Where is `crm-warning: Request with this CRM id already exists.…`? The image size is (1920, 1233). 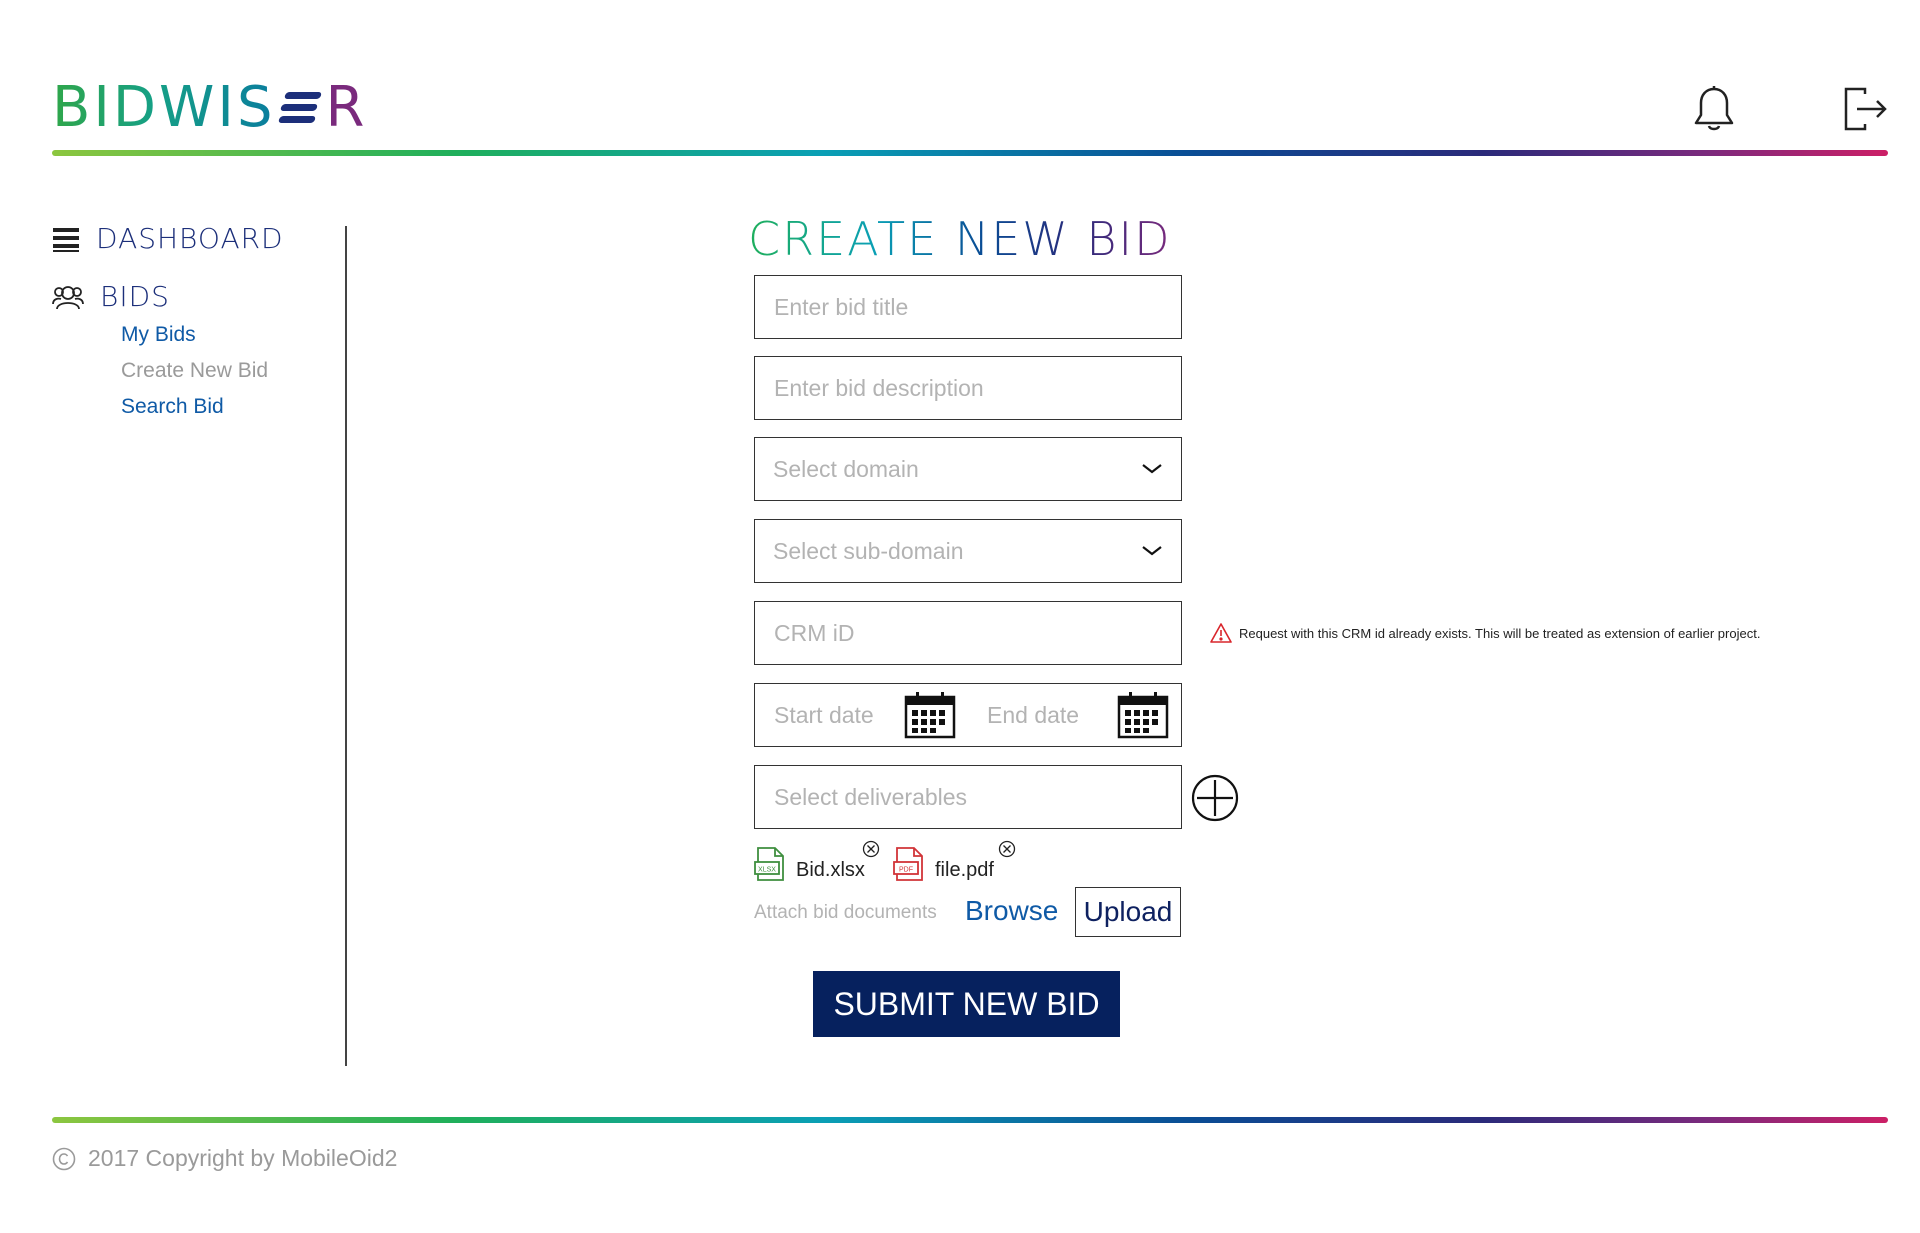
crm-warning: Request with this CRM id already exists.… is located at coordinates (1484, 633).